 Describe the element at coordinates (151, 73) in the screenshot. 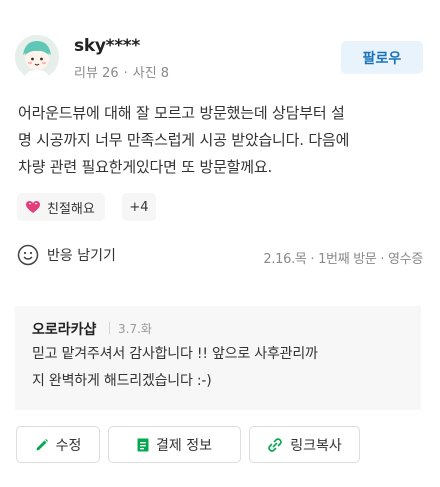

I see `photo-count: 사진 8` at that location.